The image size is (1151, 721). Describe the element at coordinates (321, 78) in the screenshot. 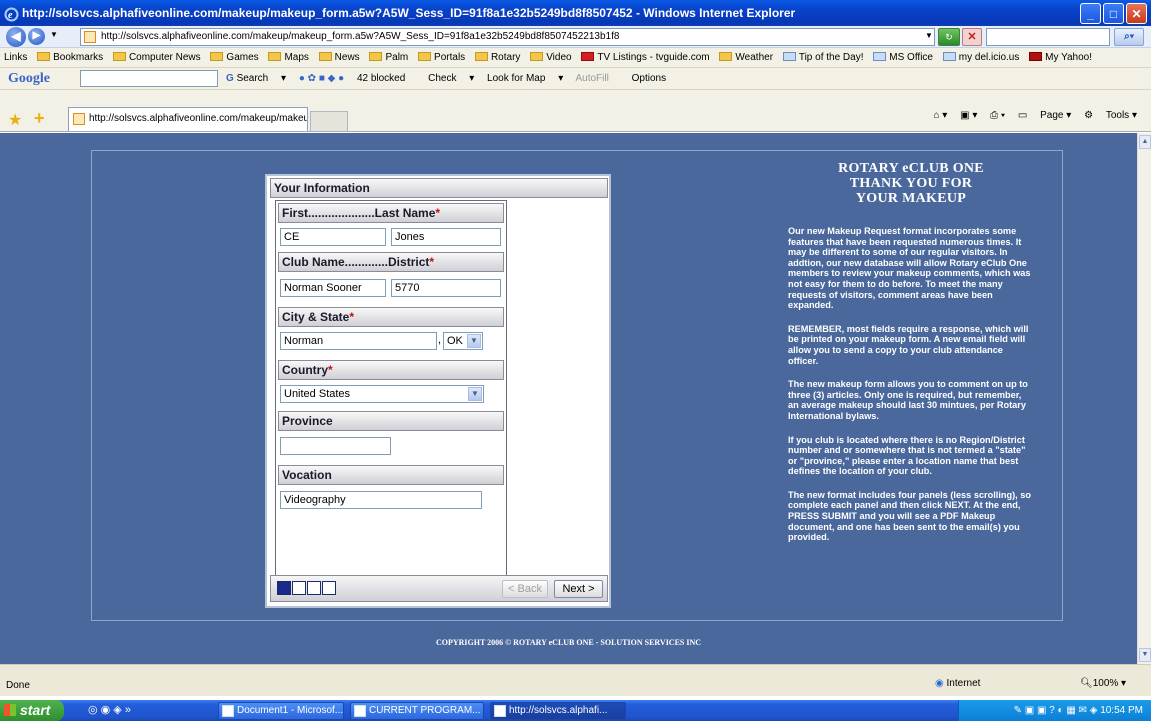

I see `toolbar-icons: ● ✿ ■ ◆ ●` at that location.